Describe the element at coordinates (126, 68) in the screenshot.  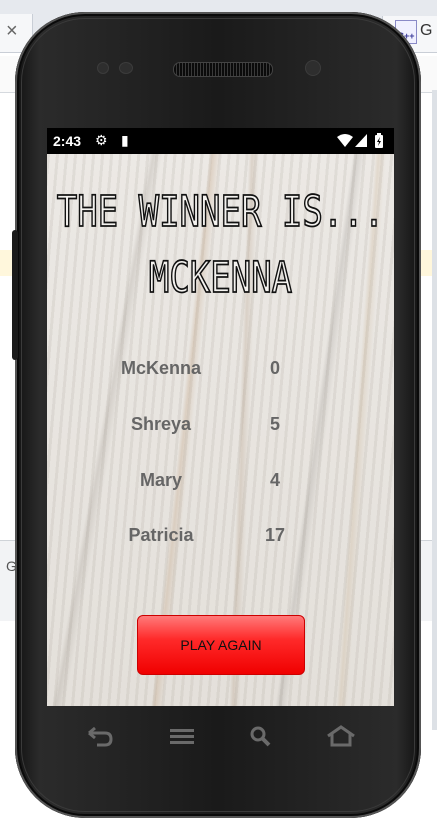
I see `light-sensor` at that location.